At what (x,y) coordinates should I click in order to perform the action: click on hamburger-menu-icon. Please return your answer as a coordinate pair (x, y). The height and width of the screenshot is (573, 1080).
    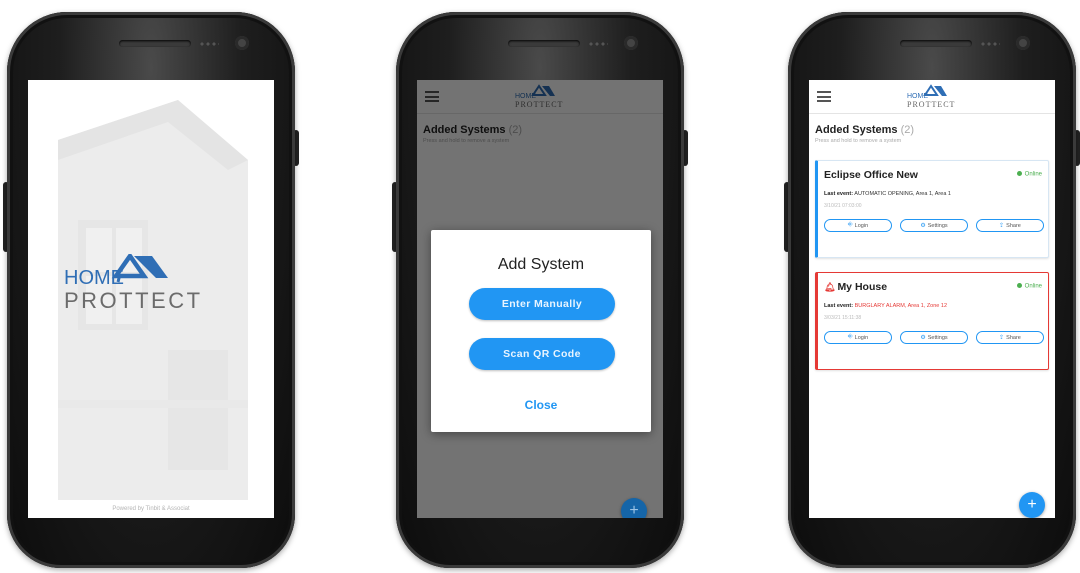
    Looking at the image, I should click on (824, 96).